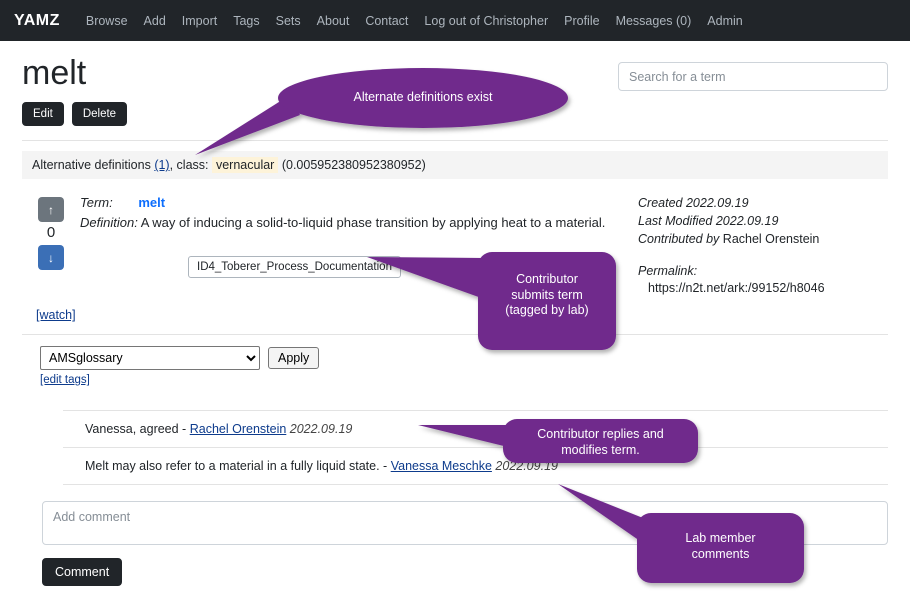 The width and height of the screenshot is (910, 613). What do you see at coordinates (37, 21) in the screenshot?
I see `brand-logo: YAMZ` at bounding box center [37, 21].